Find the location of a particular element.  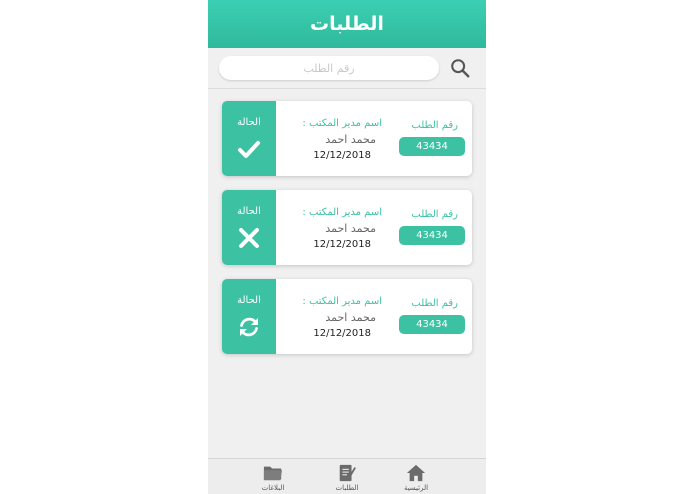

nav-item-home: الرئيسية is located at coordinates (416, 477).